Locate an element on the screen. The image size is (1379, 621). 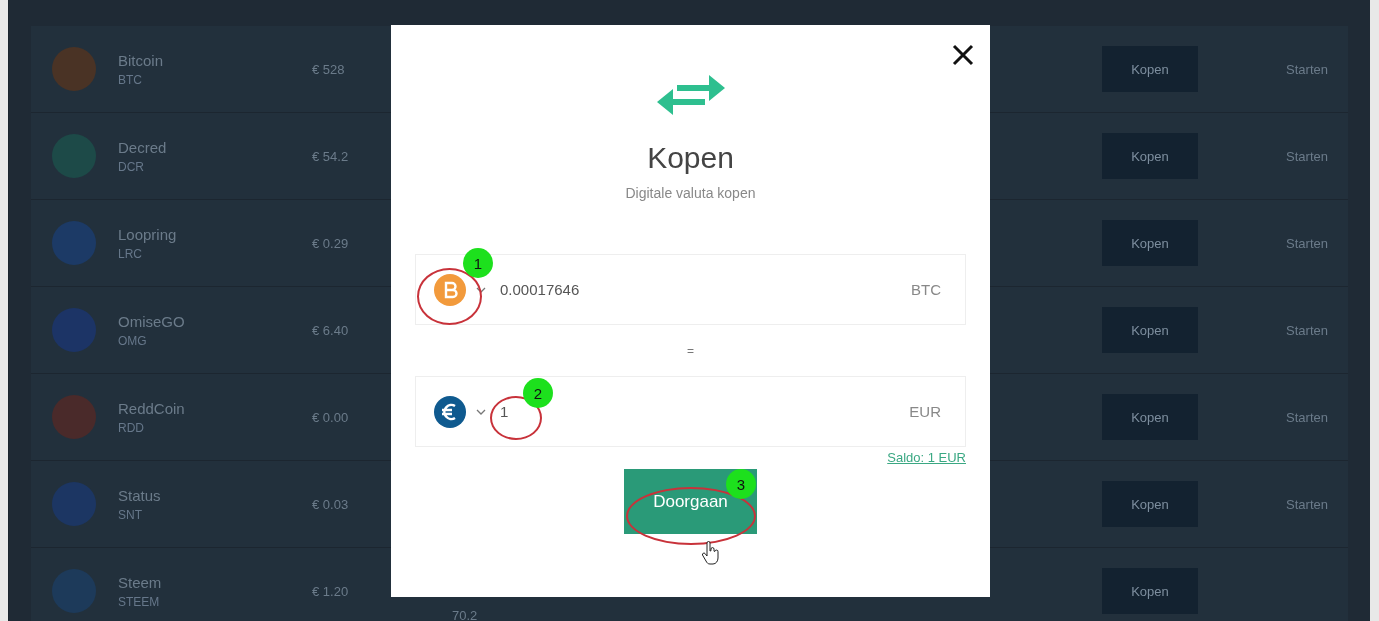
coin-name: Loopring is located at coordinates (148, 234).